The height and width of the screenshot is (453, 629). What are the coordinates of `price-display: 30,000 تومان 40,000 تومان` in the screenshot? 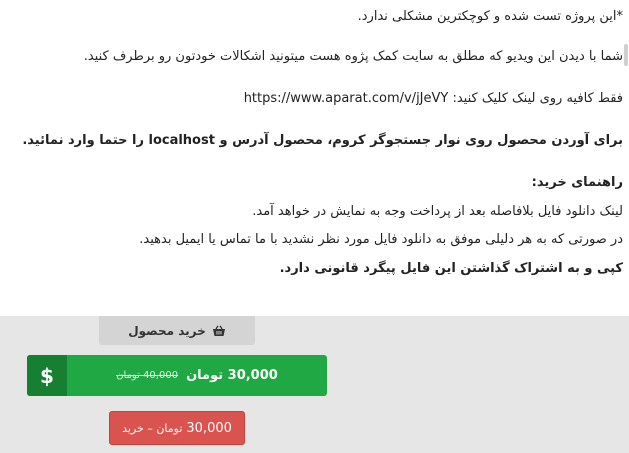 It's located at (197, 375).